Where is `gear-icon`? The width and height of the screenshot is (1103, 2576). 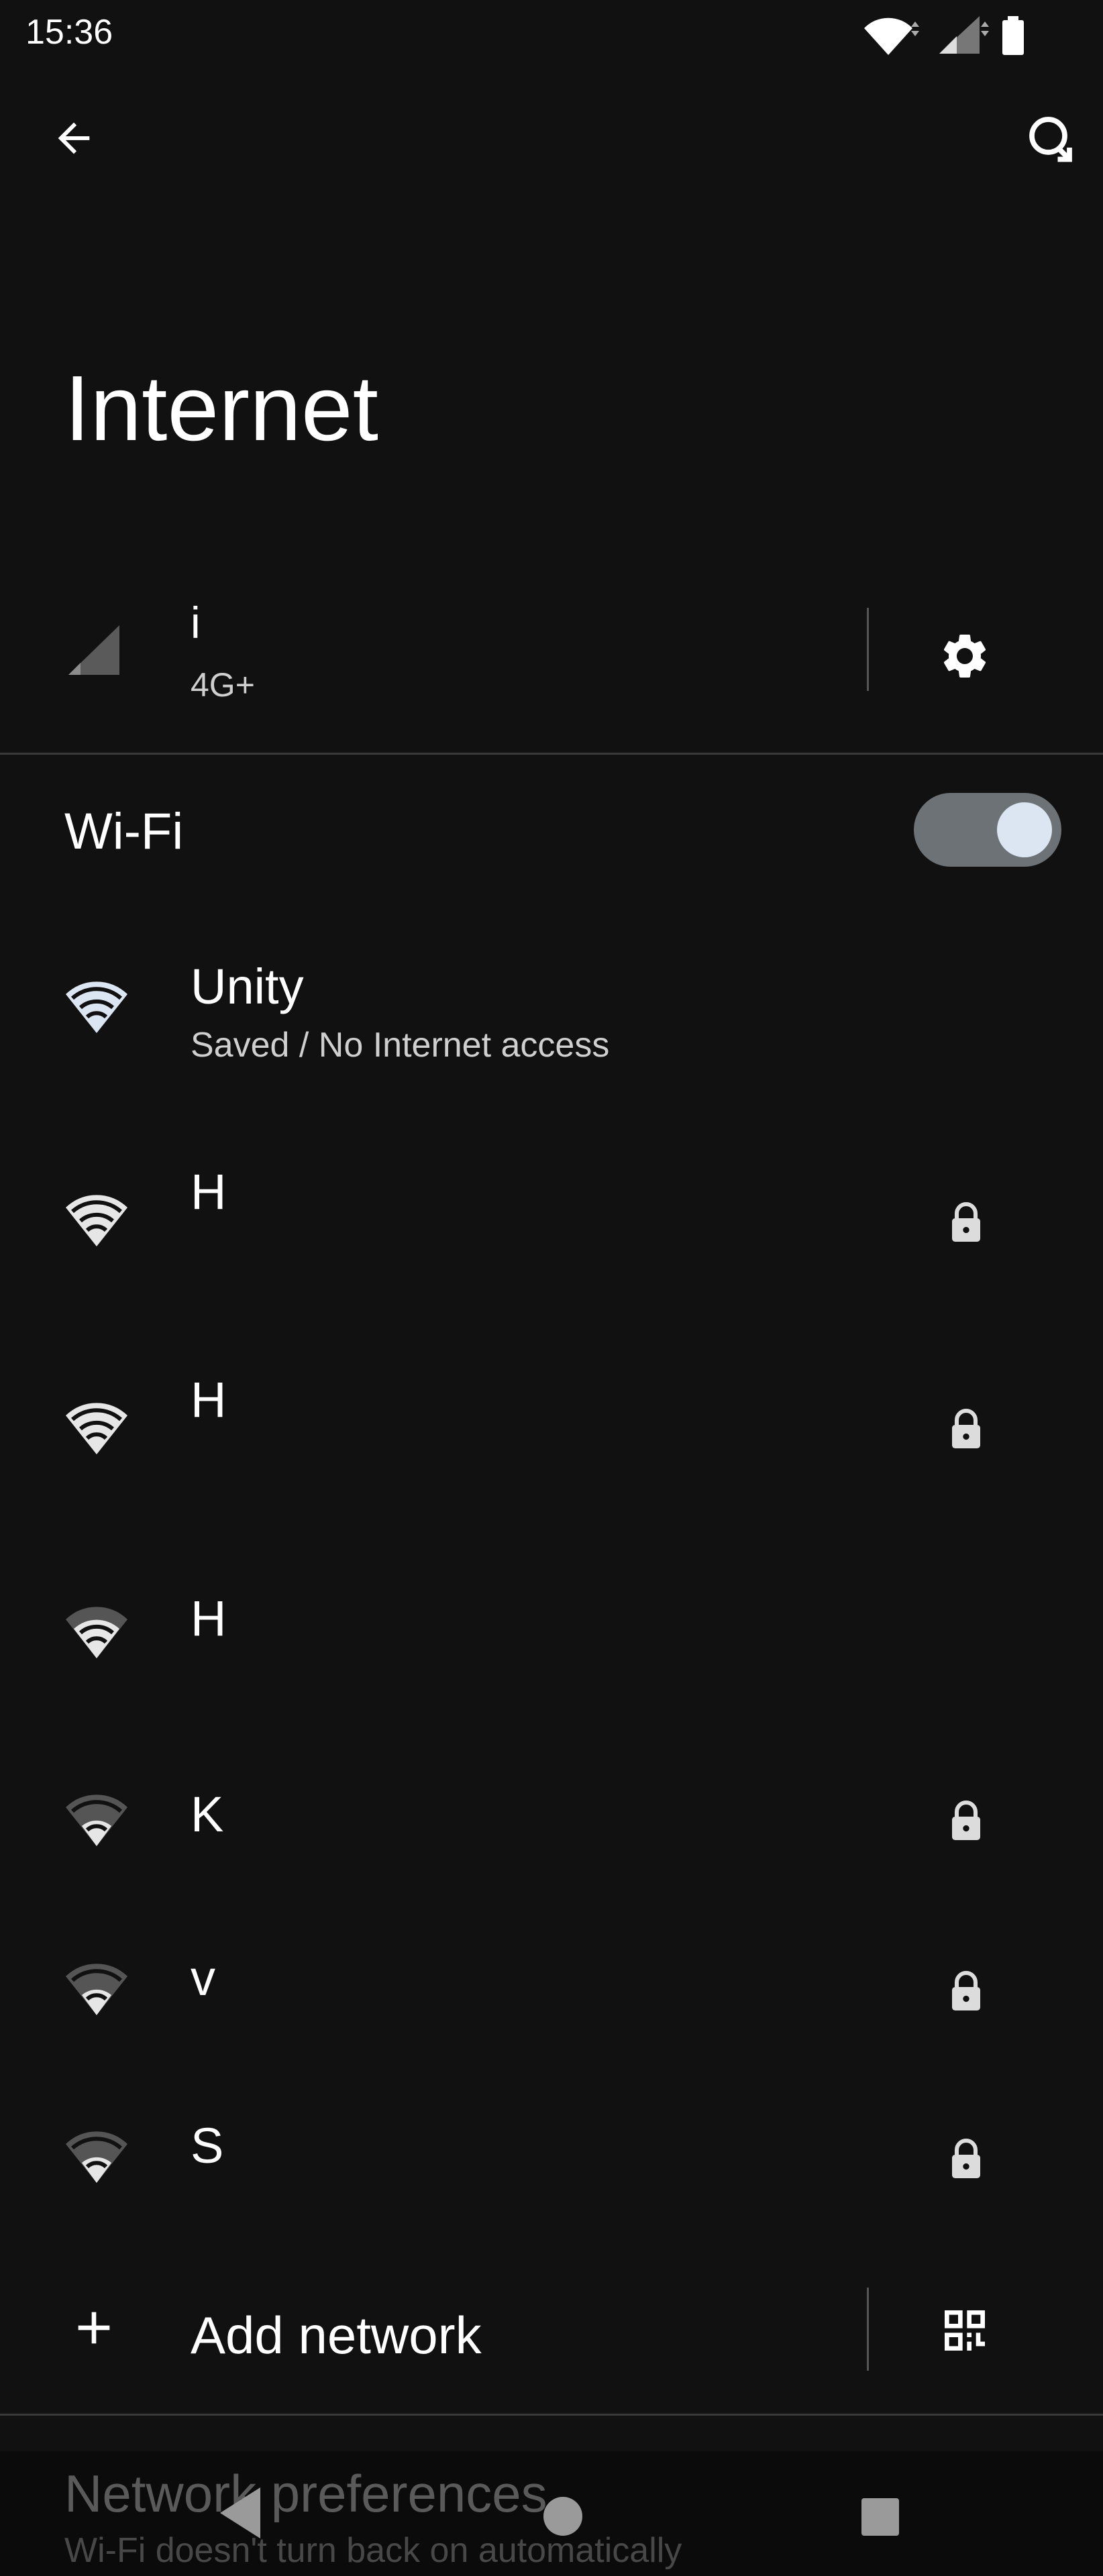 gear-icon is located at coordinates (965, 656).